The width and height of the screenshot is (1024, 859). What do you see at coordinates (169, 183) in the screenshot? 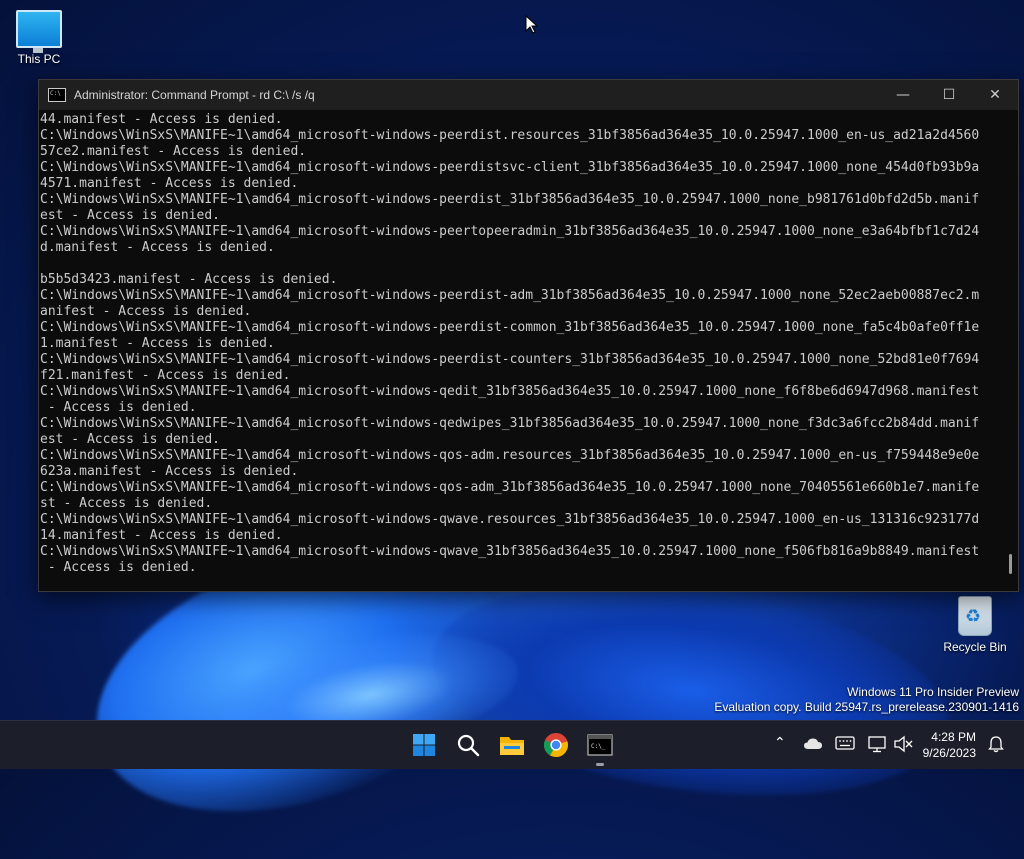
I see `console-line: 4571.manifest - Access is denied.` at bounding box center [169, 183].